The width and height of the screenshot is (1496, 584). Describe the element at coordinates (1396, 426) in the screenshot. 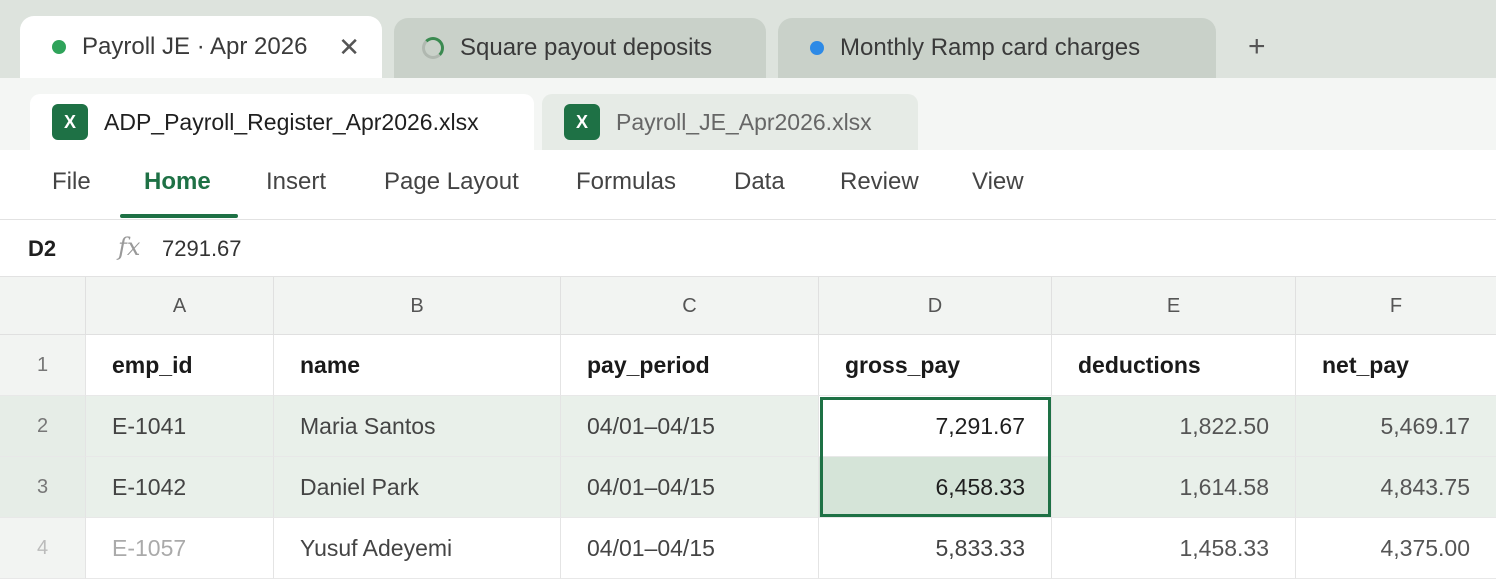

I see `table-cell: 5,469.17` at that location.